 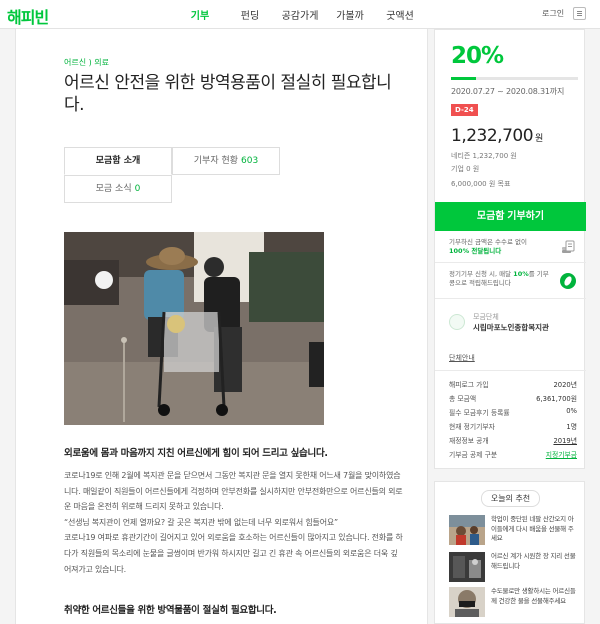 I want to click on netizen-amount: 네티즌 1,232,700 원, so click(x=484, y=156).